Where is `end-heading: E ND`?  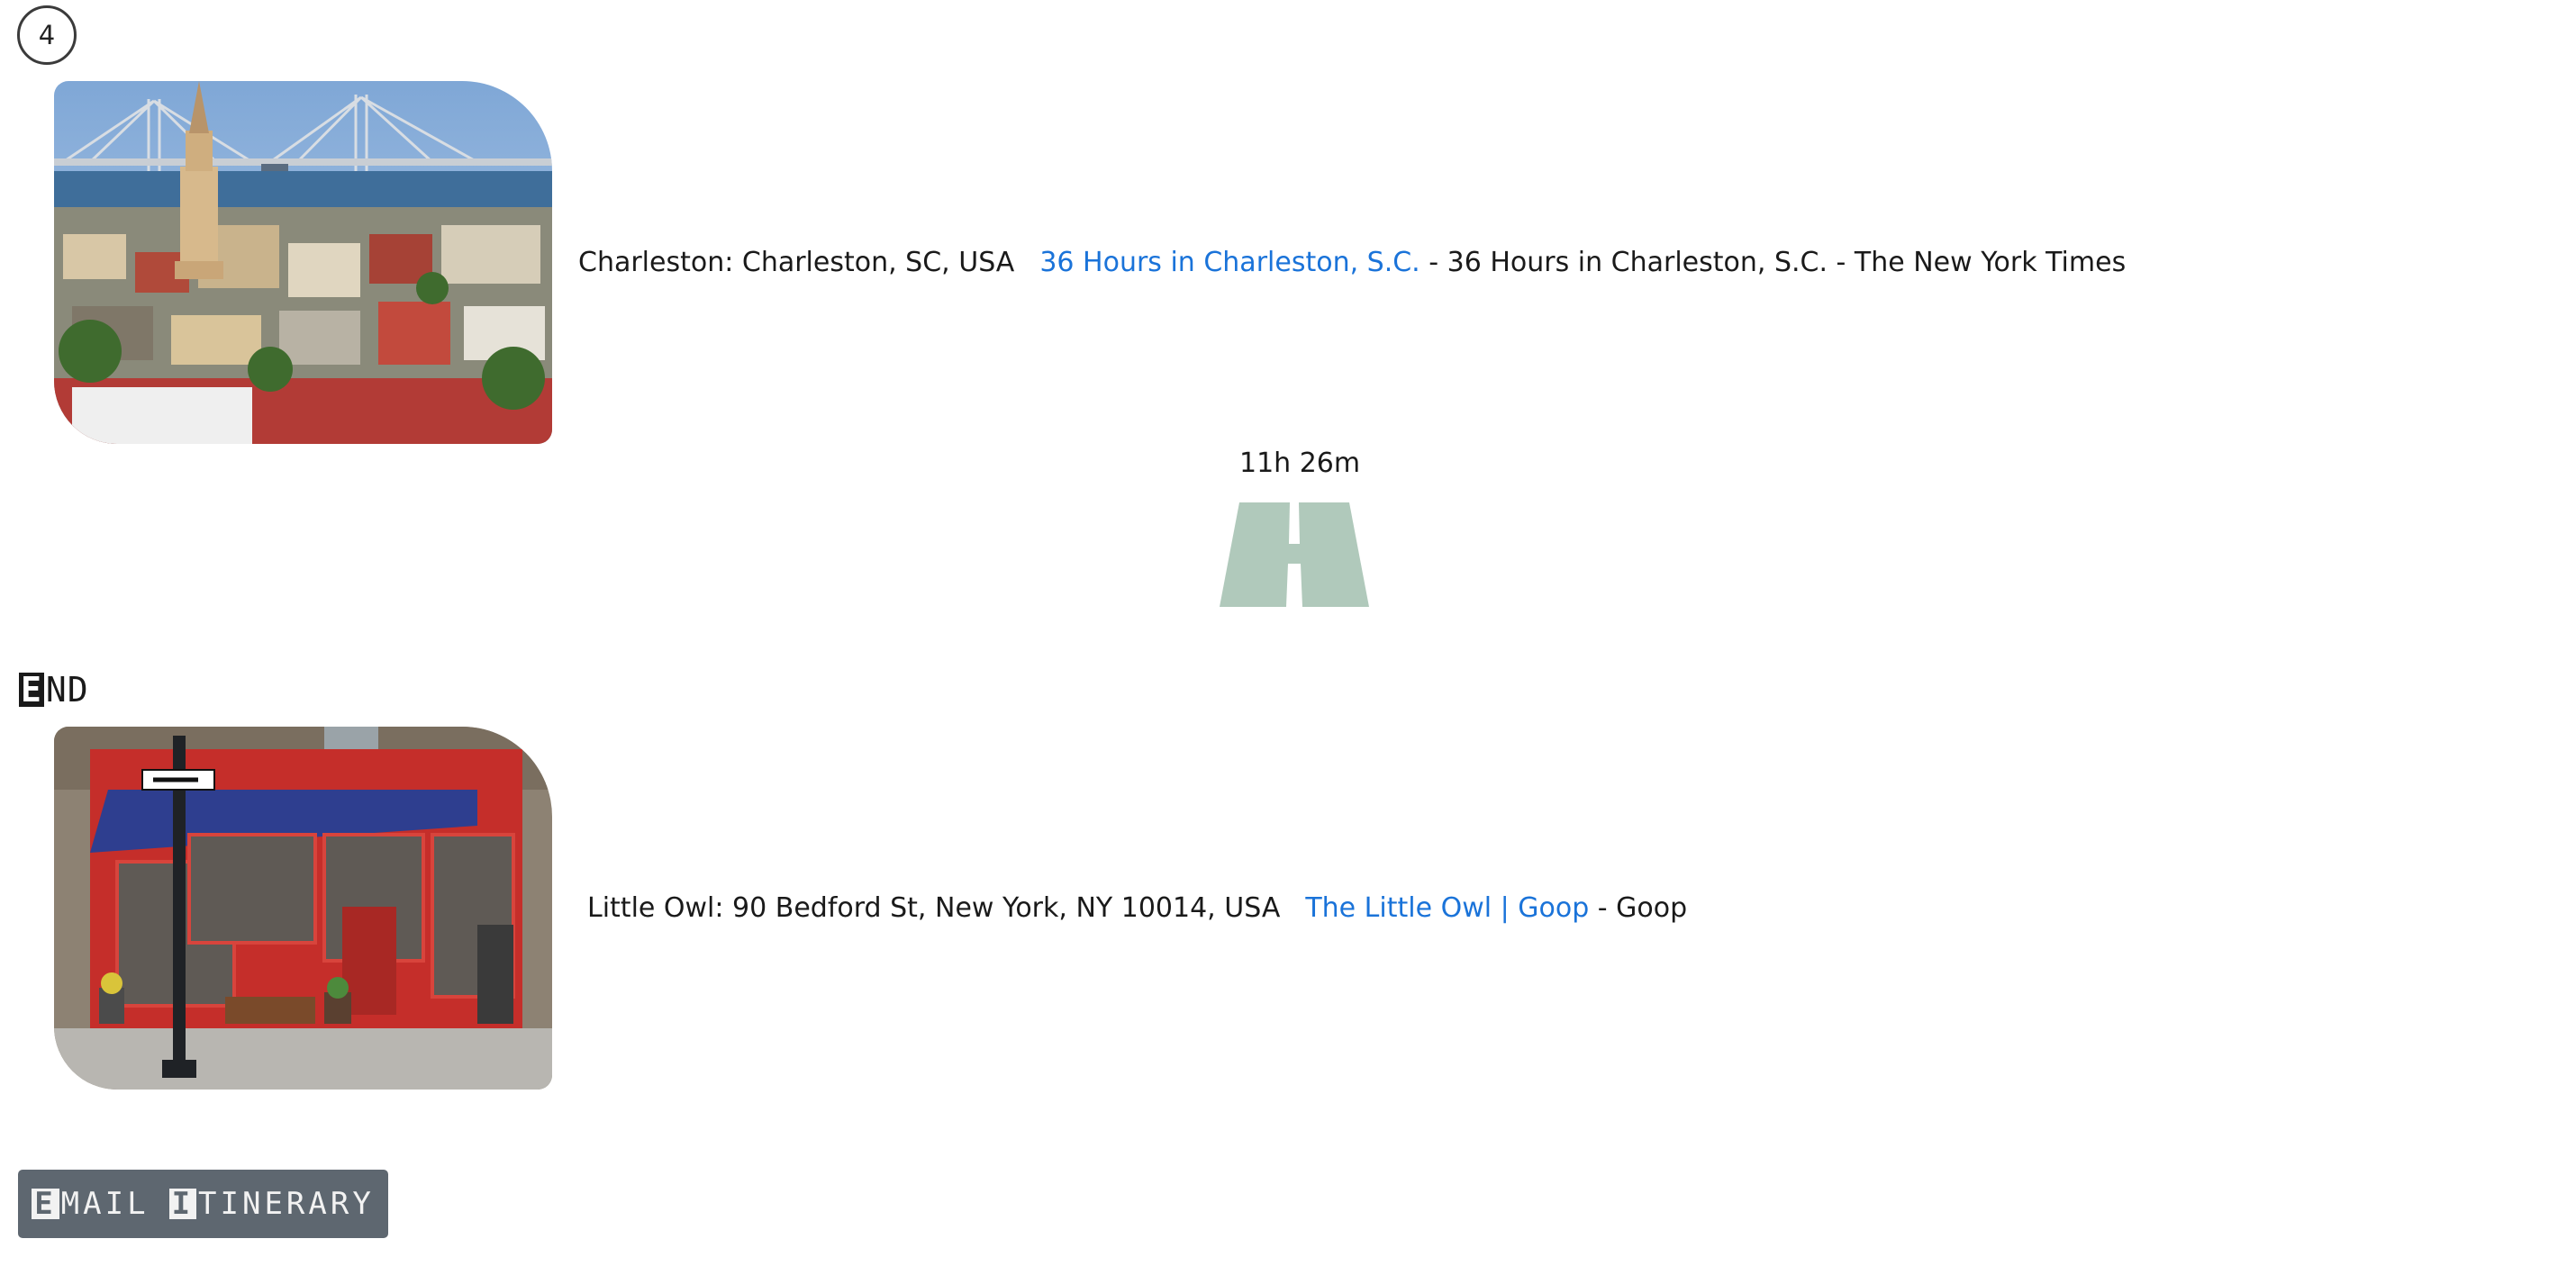
end-heading: E ND is located at coordinates (54, 690).